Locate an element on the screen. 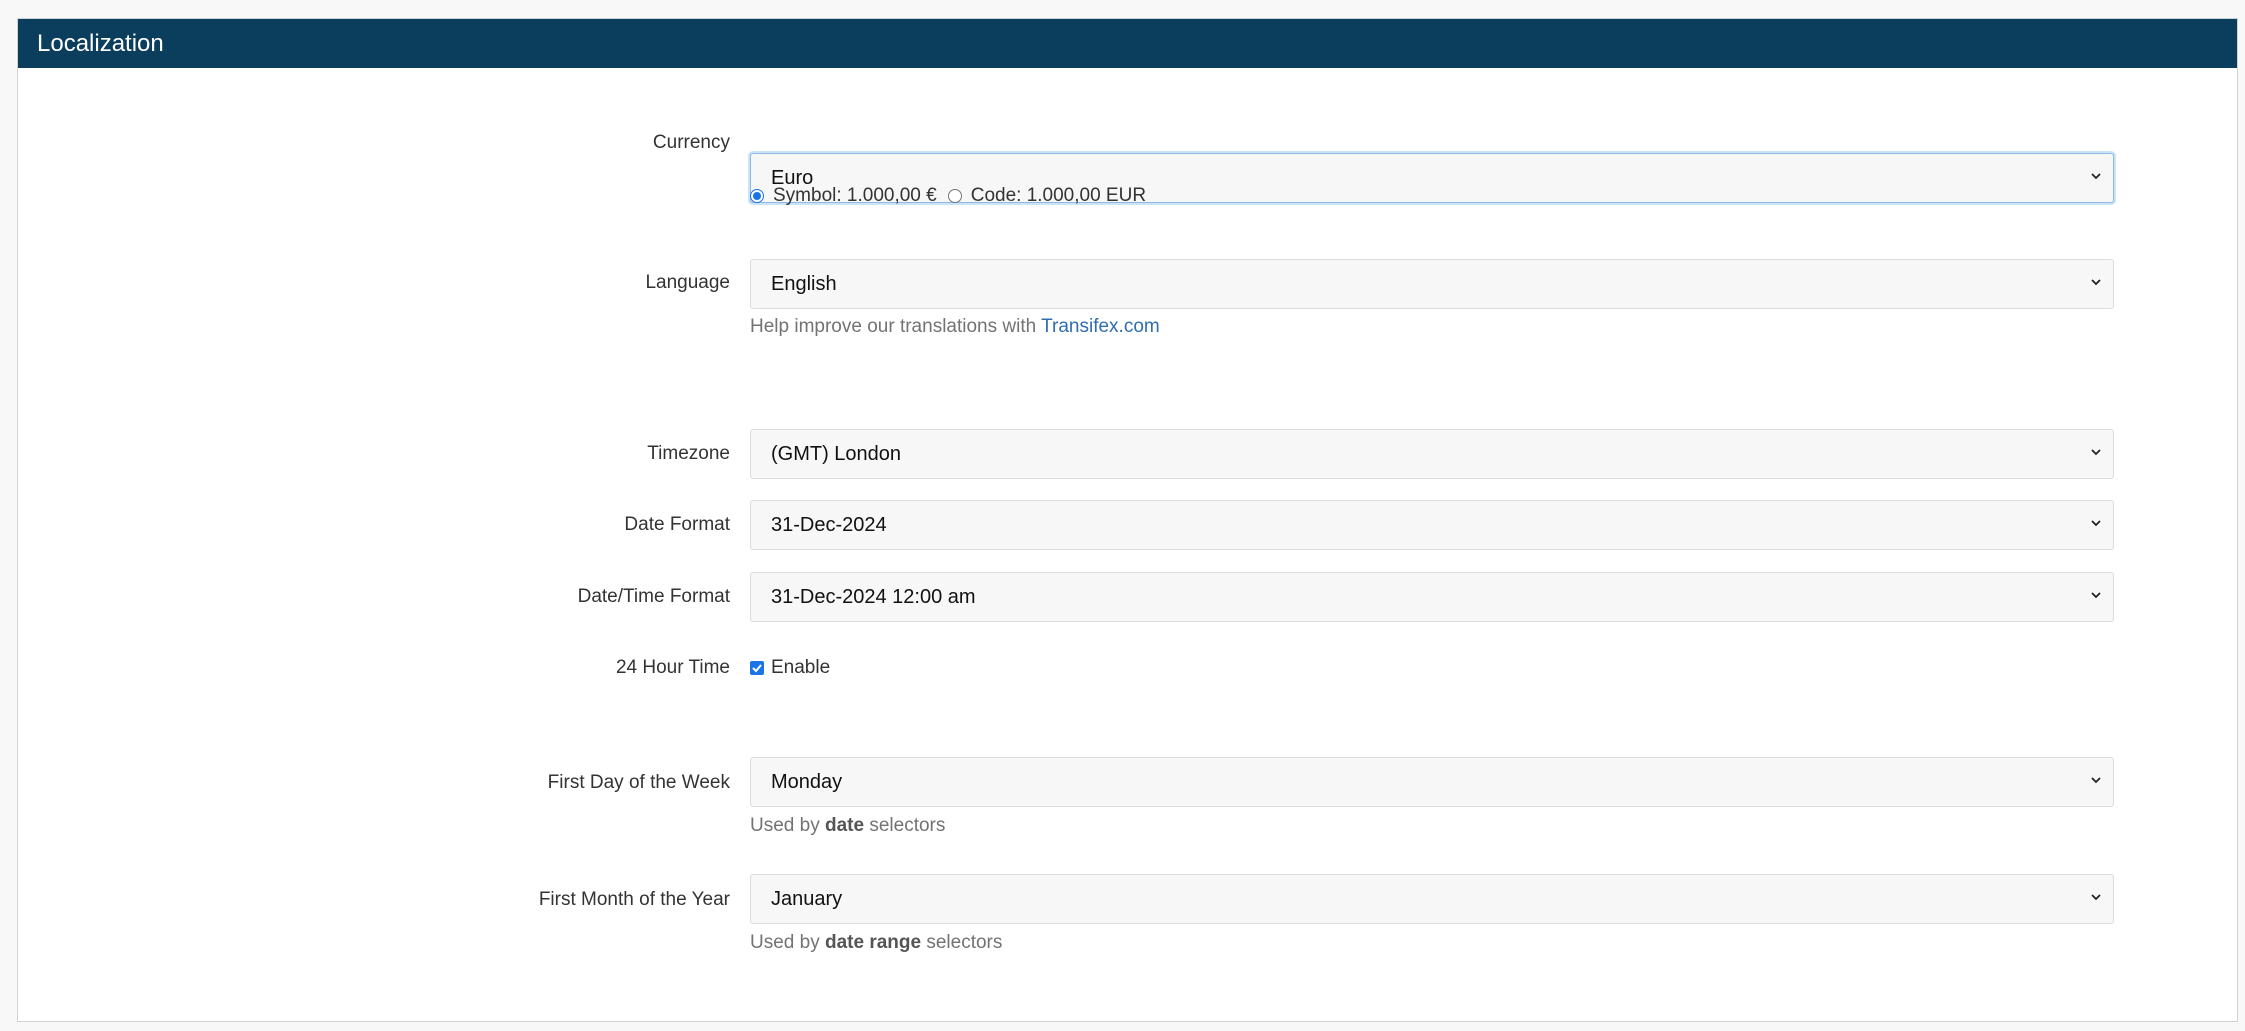 This screenshot has width=2245, height=1031. date-format-label: Date Format is located at coordinates (677, 524).